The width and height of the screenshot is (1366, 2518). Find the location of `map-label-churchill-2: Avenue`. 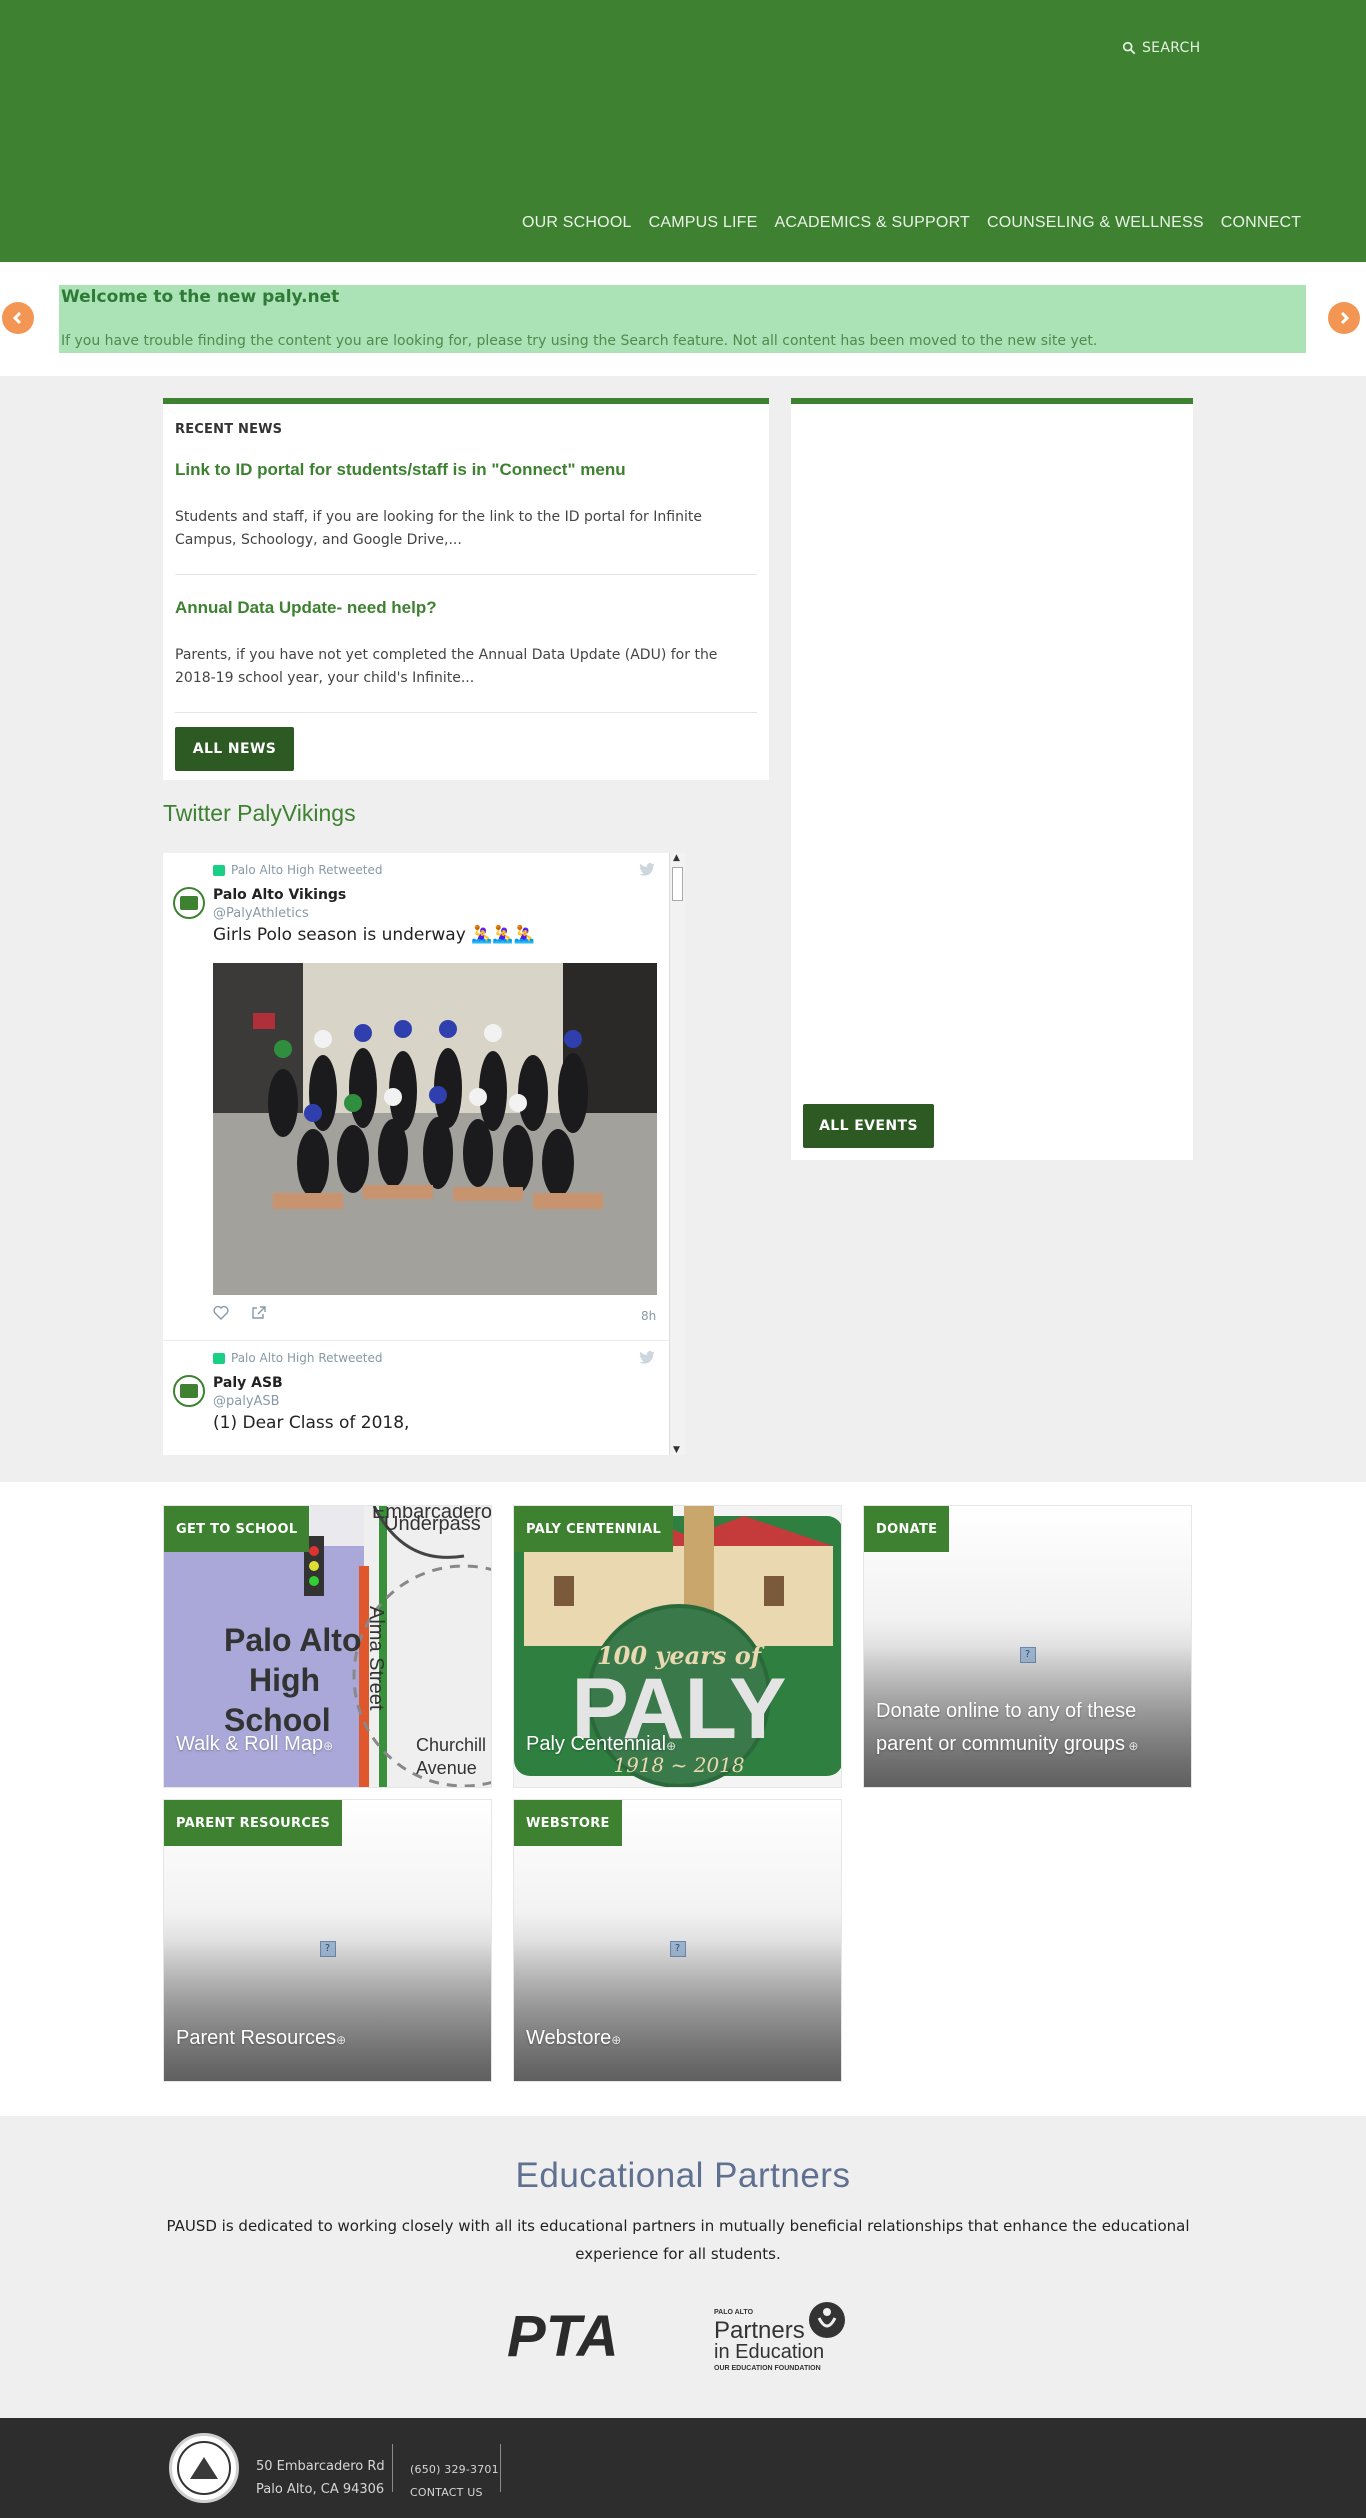

map-label-churchill-2: Avenue is located at coordinates (446, 1768).